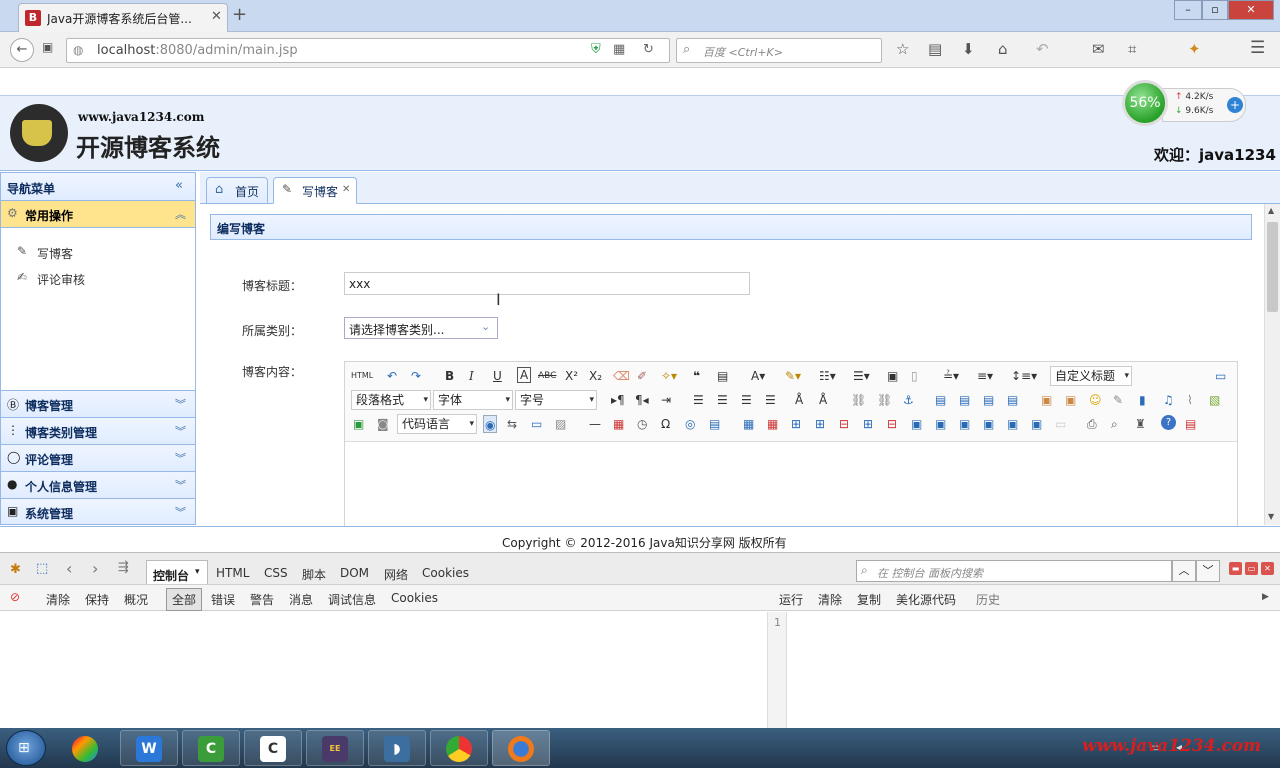  Describe the element at coordinates (1190, 400) in the screenshot. I see `attachment-icon: ⌇` at that location.